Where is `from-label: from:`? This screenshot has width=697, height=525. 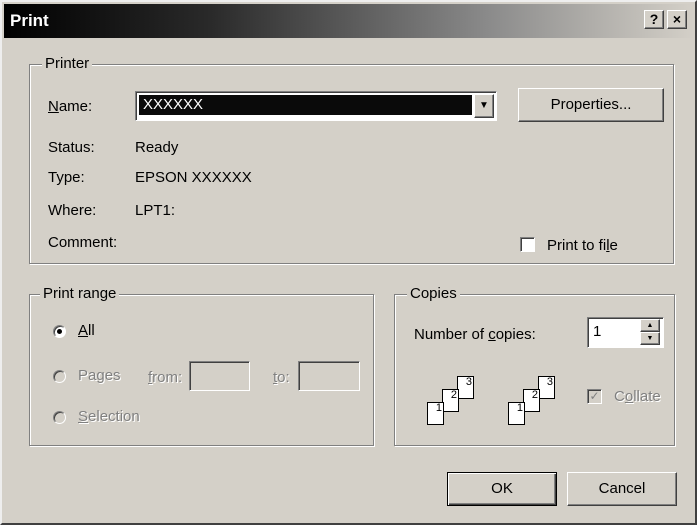 from-label: from: is located at coordinates (165, 377).